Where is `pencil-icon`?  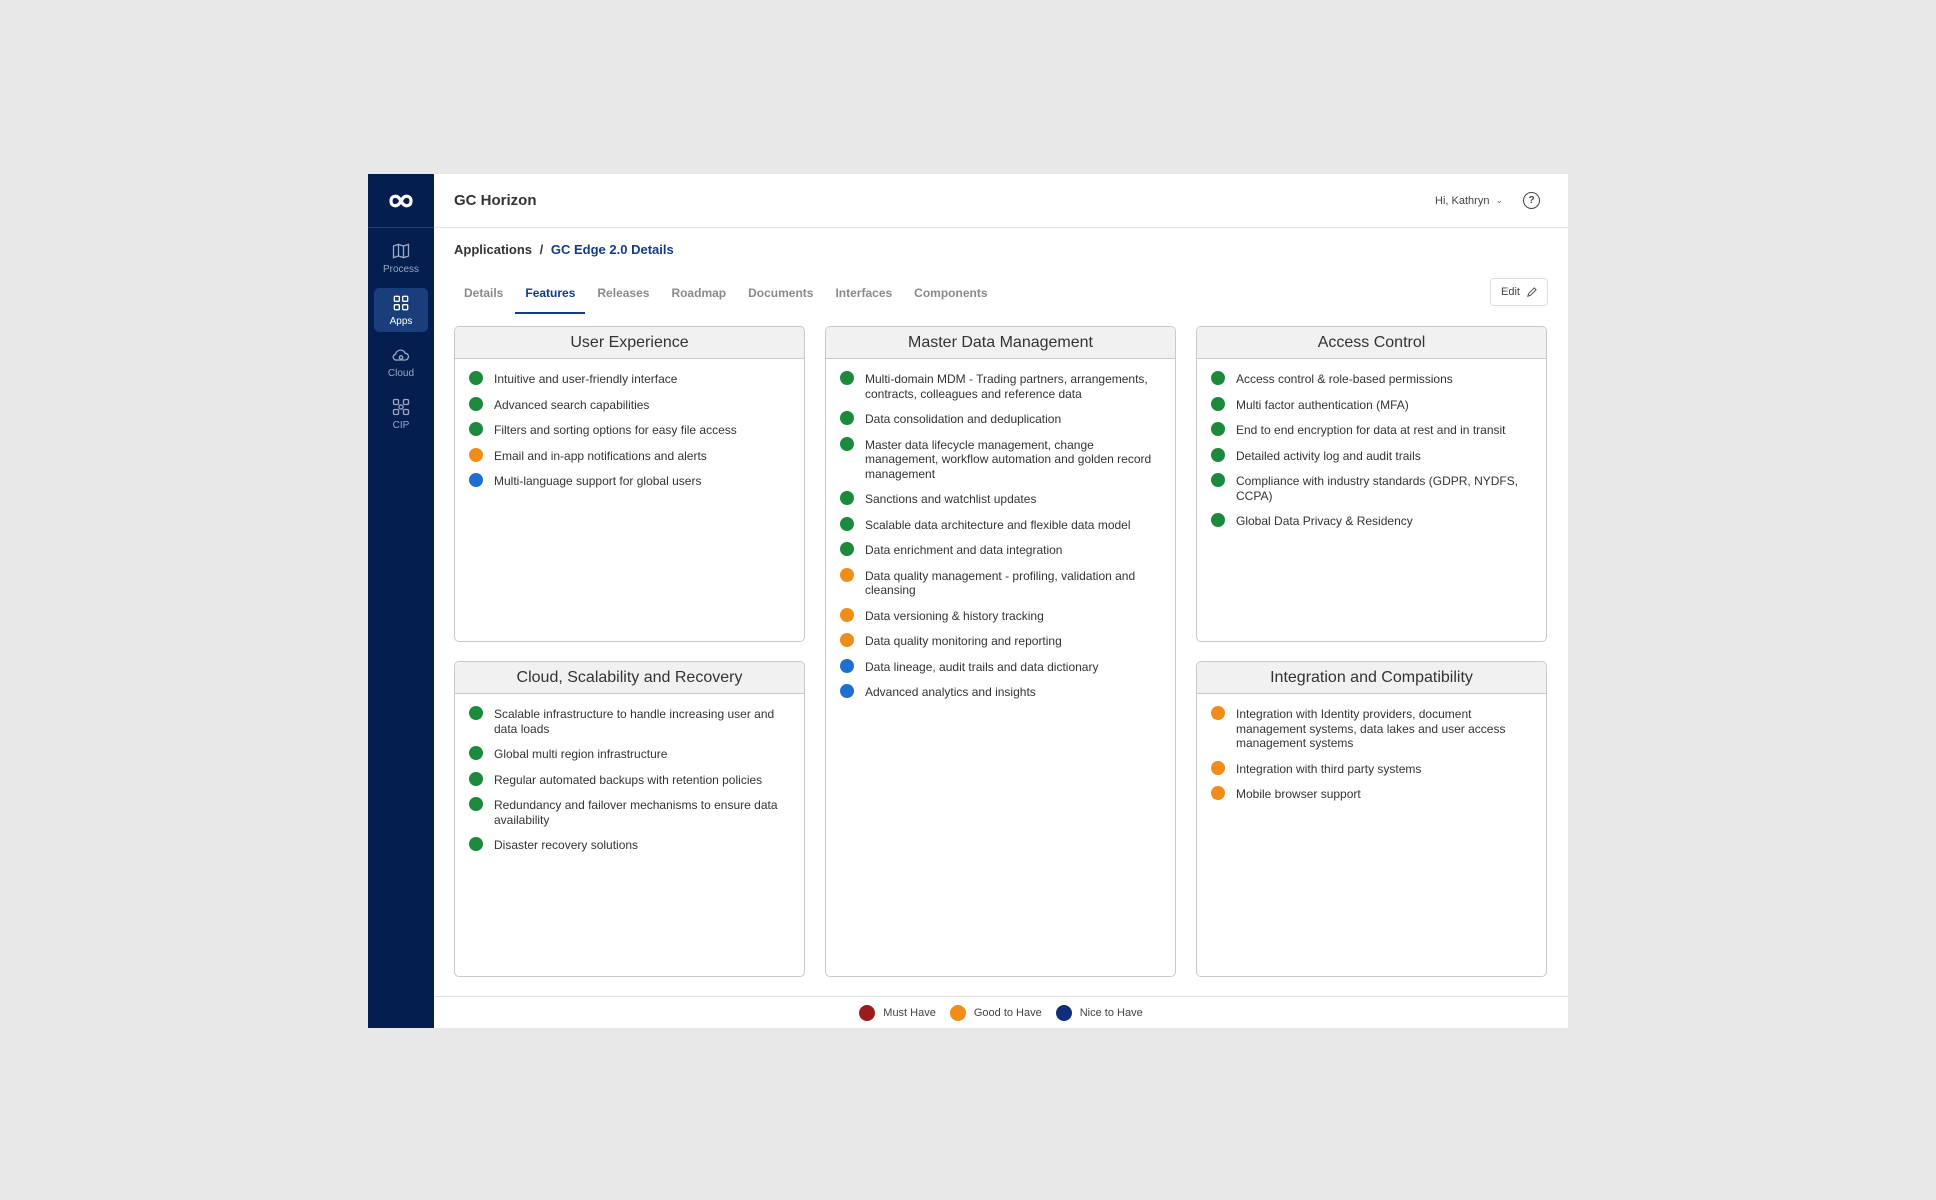 pencil-icon is located at coordinates (1532, 291).